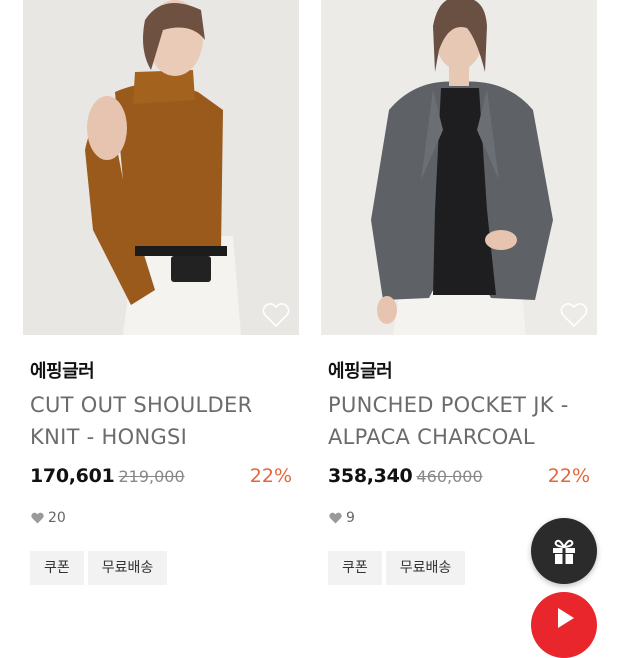 The image size is (620, 658). Describe the element at coordinates (370, 476) in the screenshot. I see `sale-price: 358,340` at that location.